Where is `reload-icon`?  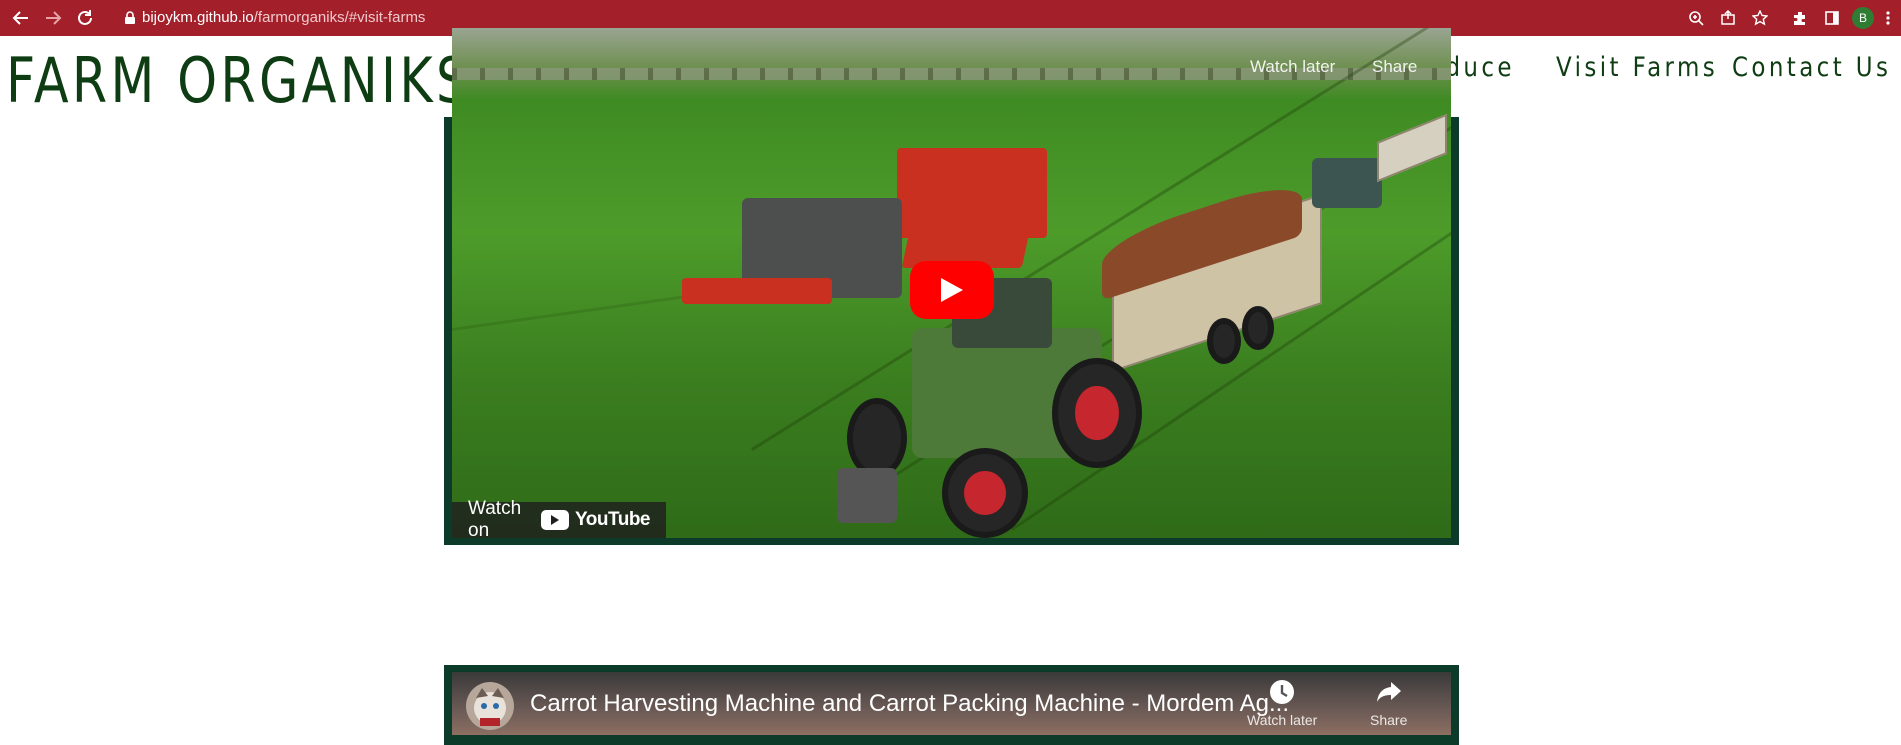 reload-icon is located at coordinates (85, 18).